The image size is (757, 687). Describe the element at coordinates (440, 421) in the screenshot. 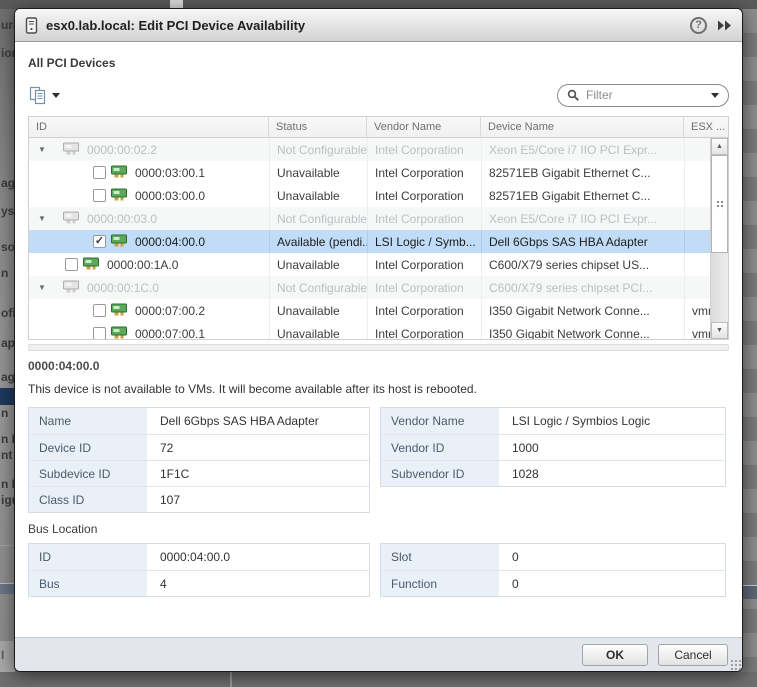

I see `property-label: Vendor Name` at that location.